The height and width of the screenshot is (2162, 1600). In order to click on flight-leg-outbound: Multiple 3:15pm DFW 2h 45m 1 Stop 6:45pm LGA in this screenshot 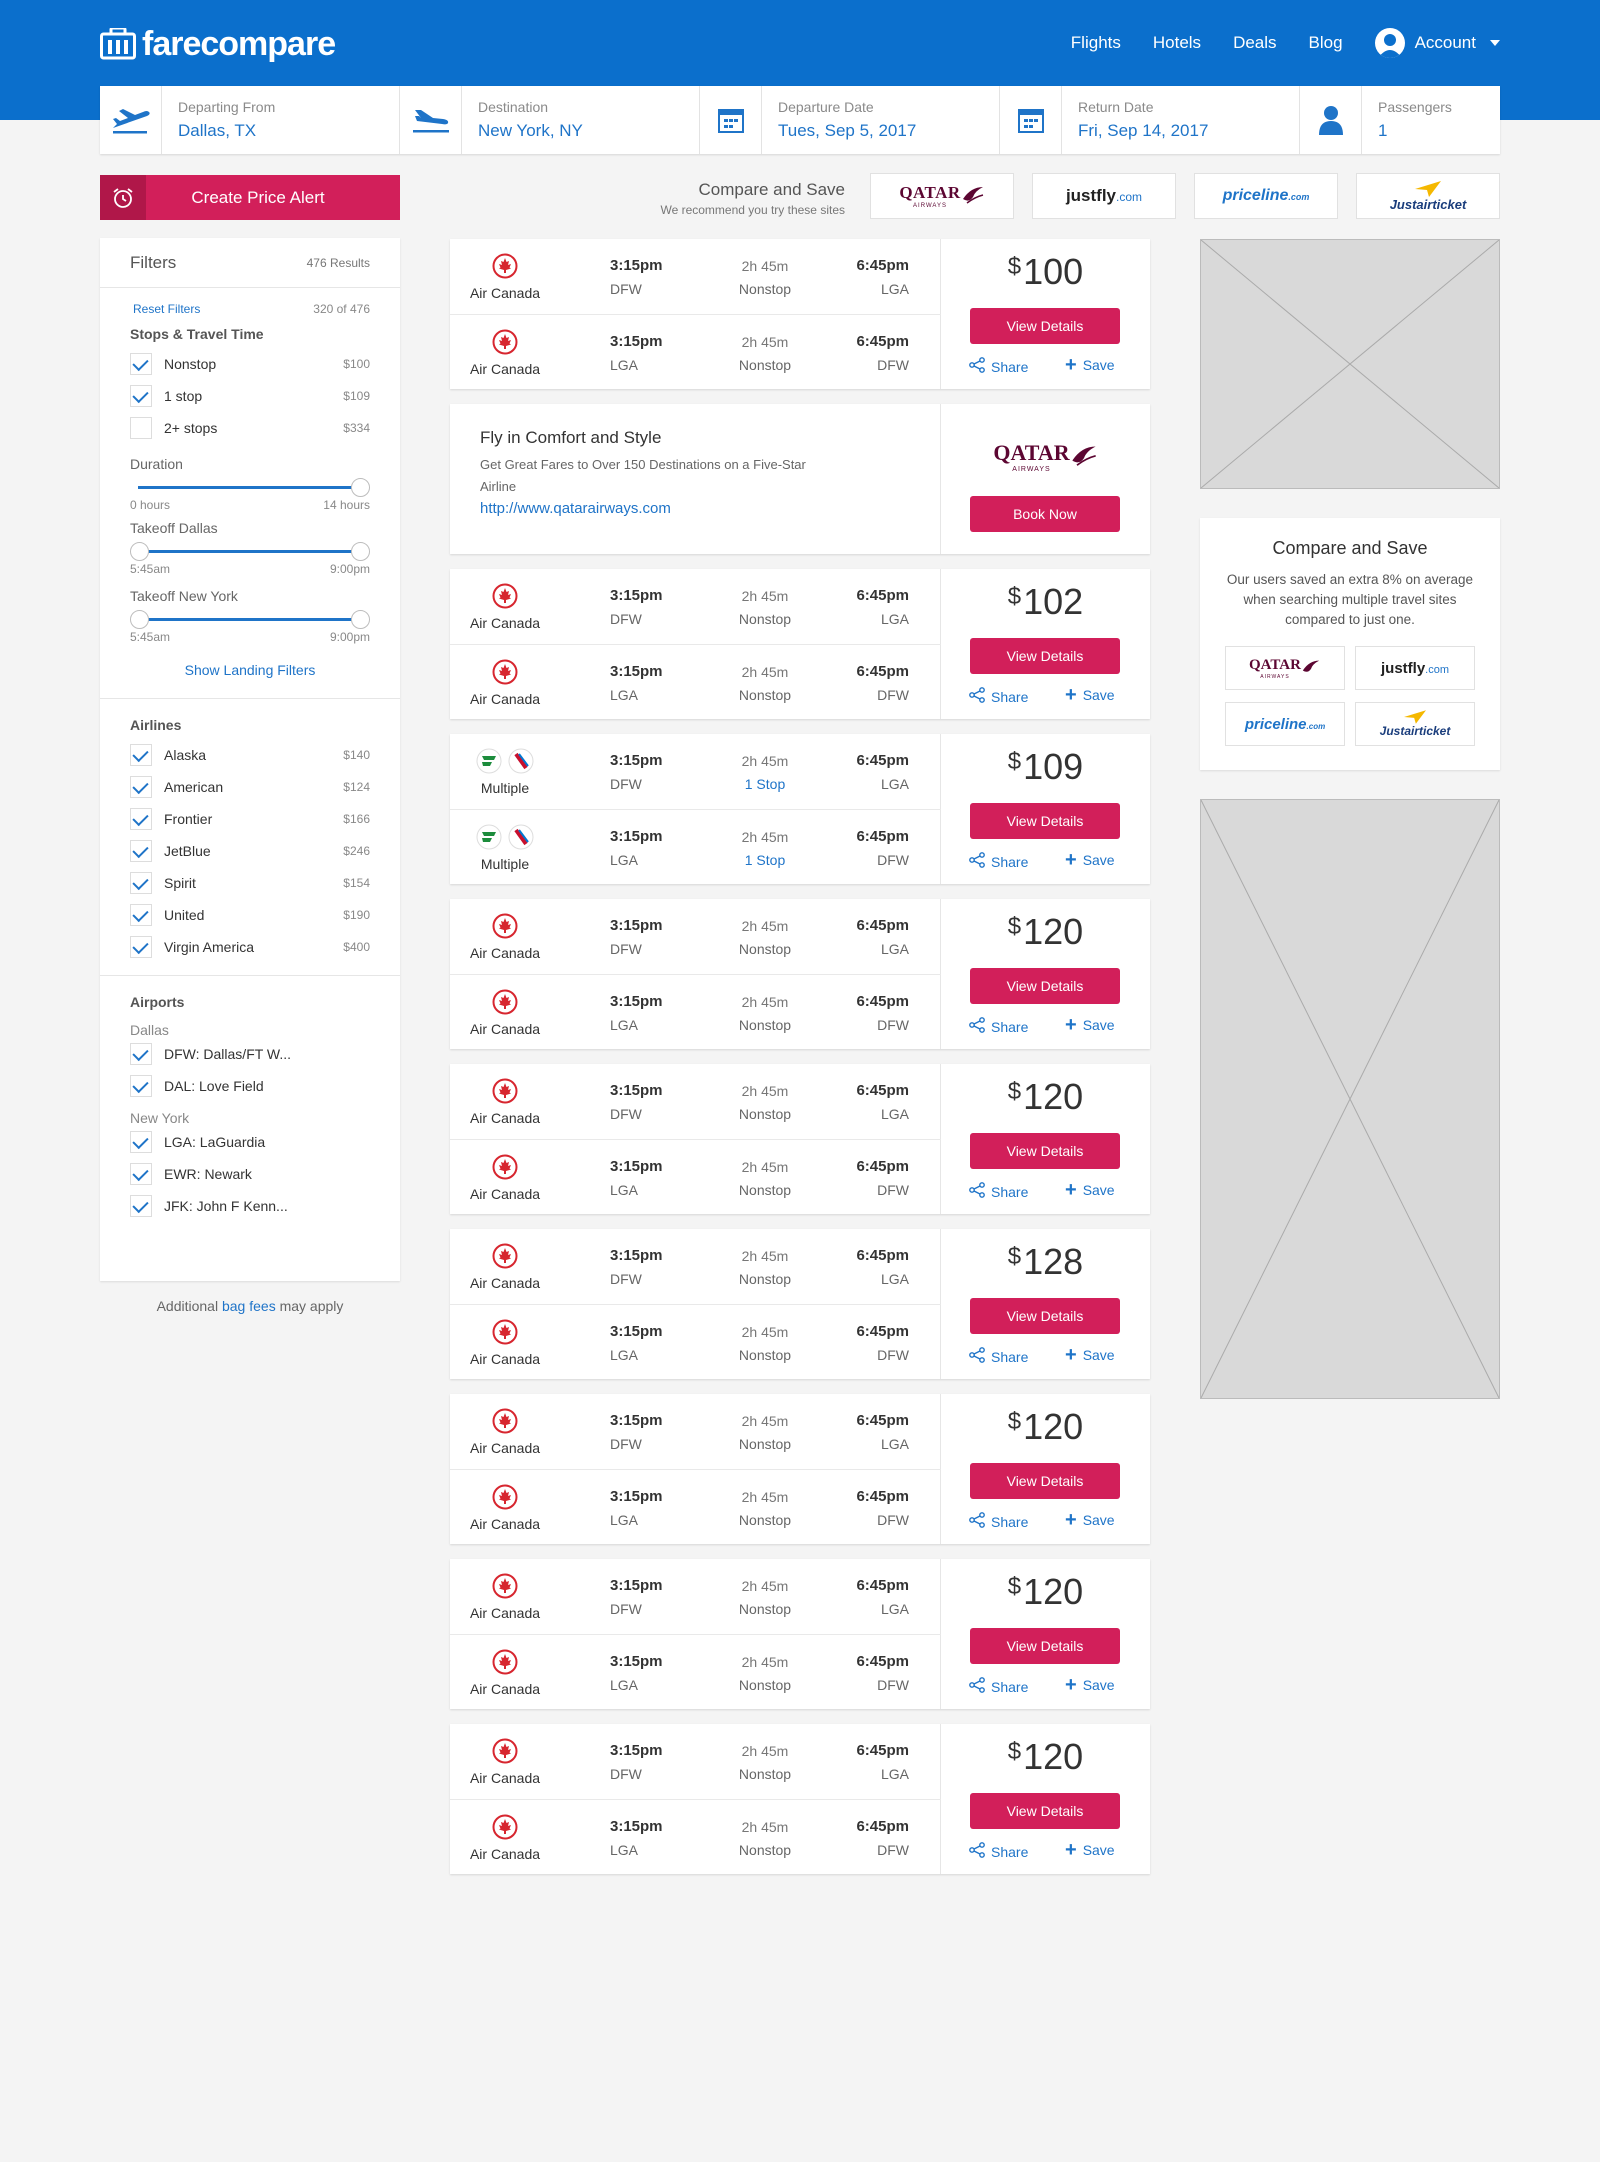, I will do `click(695, 771)`.